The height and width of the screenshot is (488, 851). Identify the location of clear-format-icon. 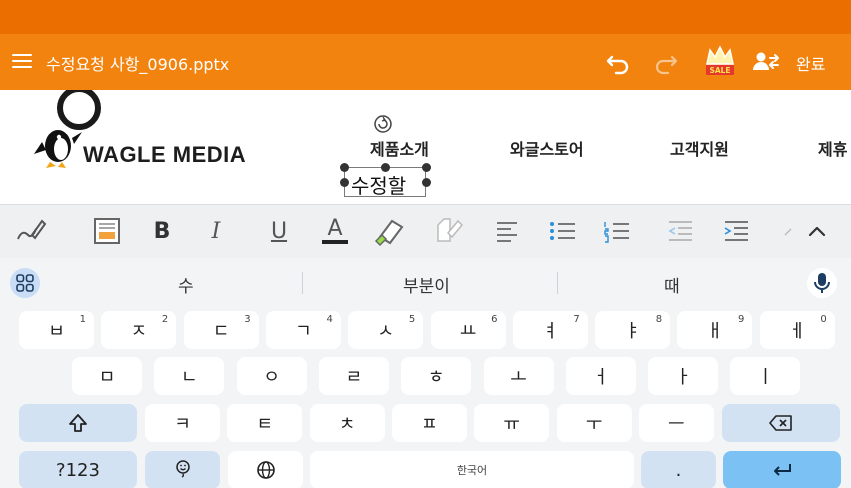
(449, 231).